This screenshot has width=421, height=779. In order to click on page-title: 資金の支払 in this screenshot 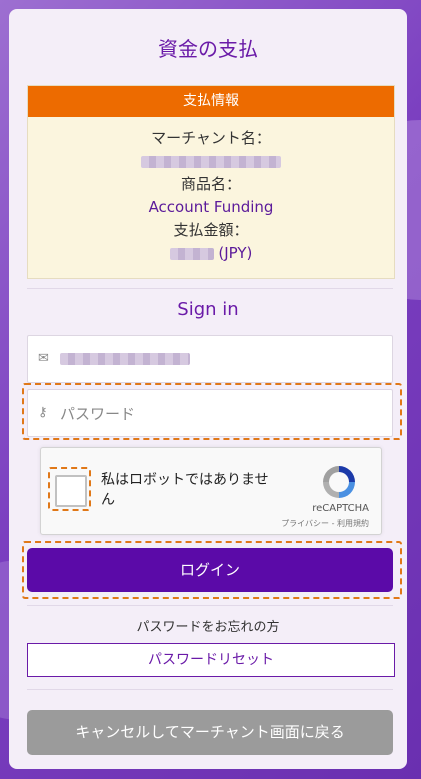, I will do `click(208, 49)`.